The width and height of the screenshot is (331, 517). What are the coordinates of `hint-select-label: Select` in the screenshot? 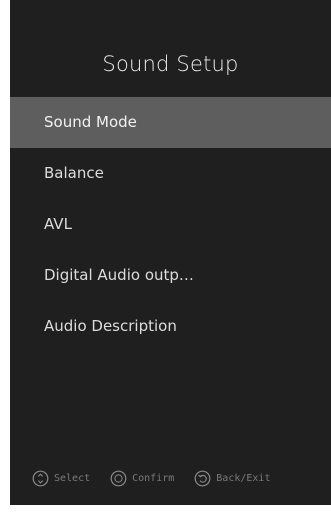 It's located at (72, 478).